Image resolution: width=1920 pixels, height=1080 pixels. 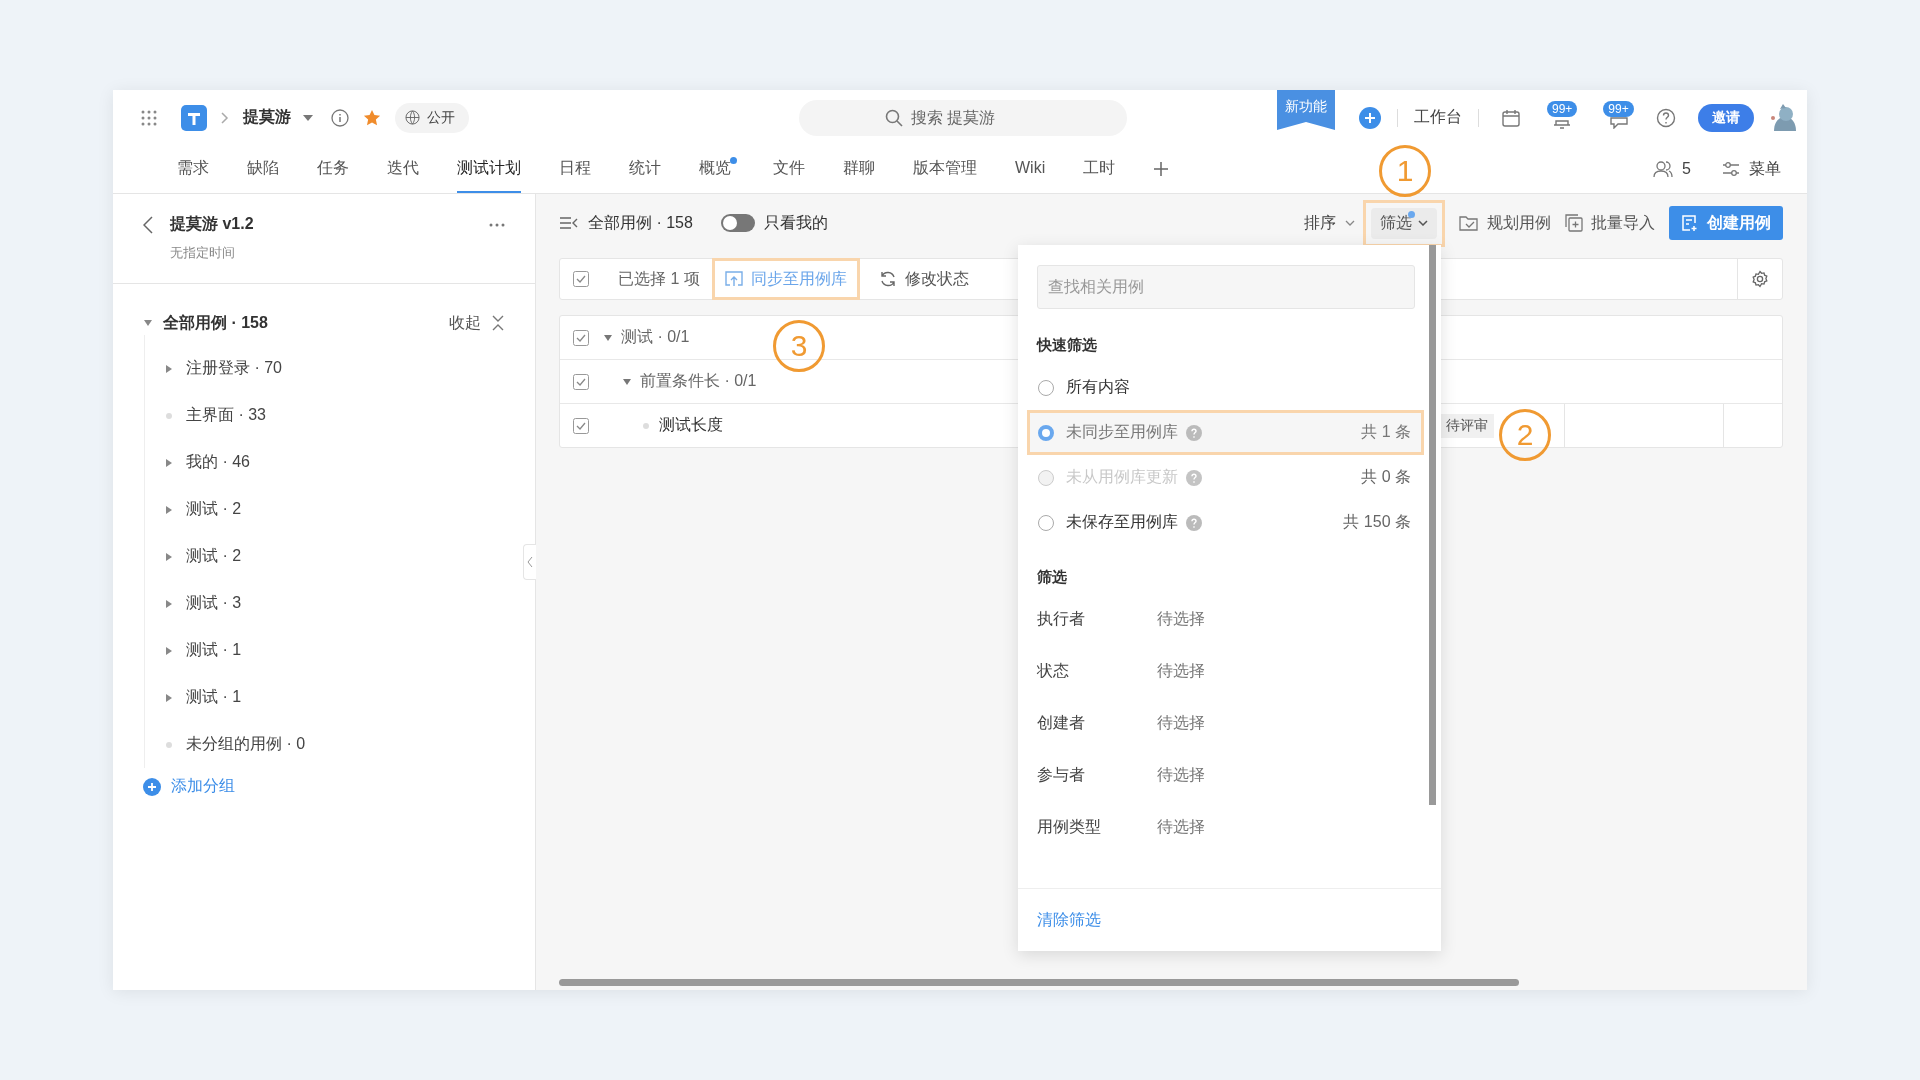 What do you see at coordinates (1069, 826) in the screenshot?
I see `filter-label: 用例类型` at bounding box center [1069, 826].